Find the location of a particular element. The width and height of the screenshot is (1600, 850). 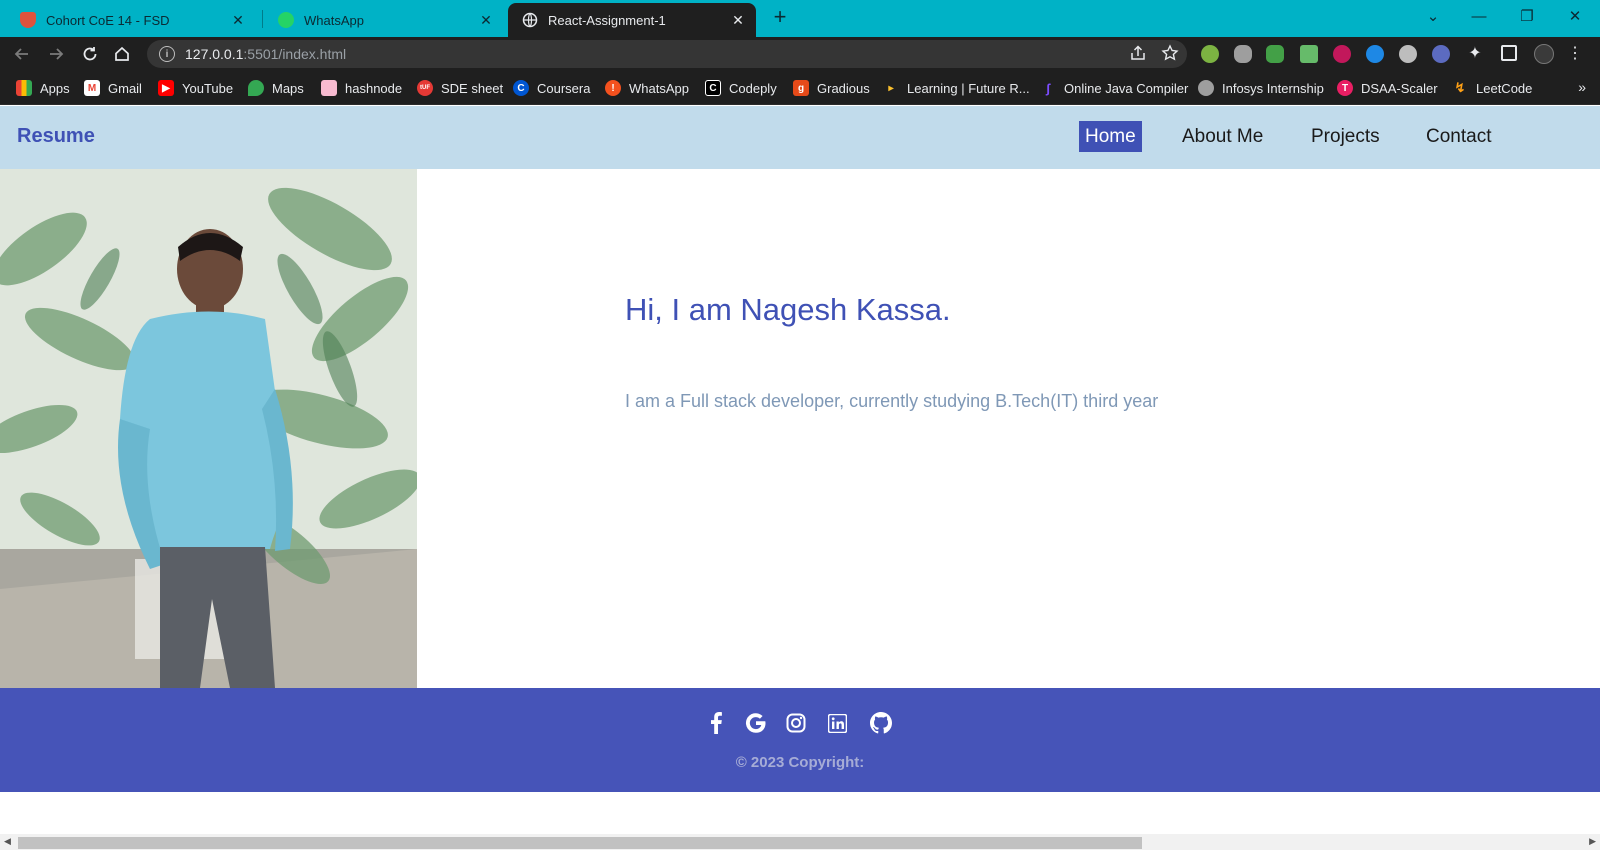

leetcode-icon: ↯ is located at coordinates (1460, 87).